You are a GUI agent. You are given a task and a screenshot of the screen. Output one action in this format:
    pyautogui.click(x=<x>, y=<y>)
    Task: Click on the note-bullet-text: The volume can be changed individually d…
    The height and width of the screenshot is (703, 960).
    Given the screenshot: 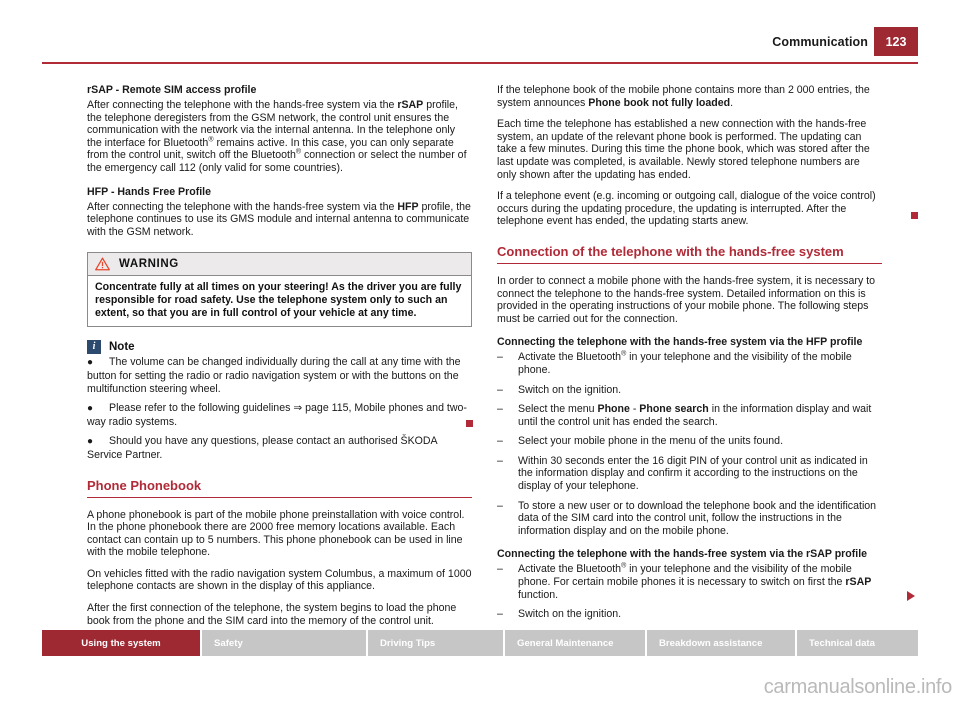 What is the action you would take?
    pyautogui.click(x=274, y=375)
    